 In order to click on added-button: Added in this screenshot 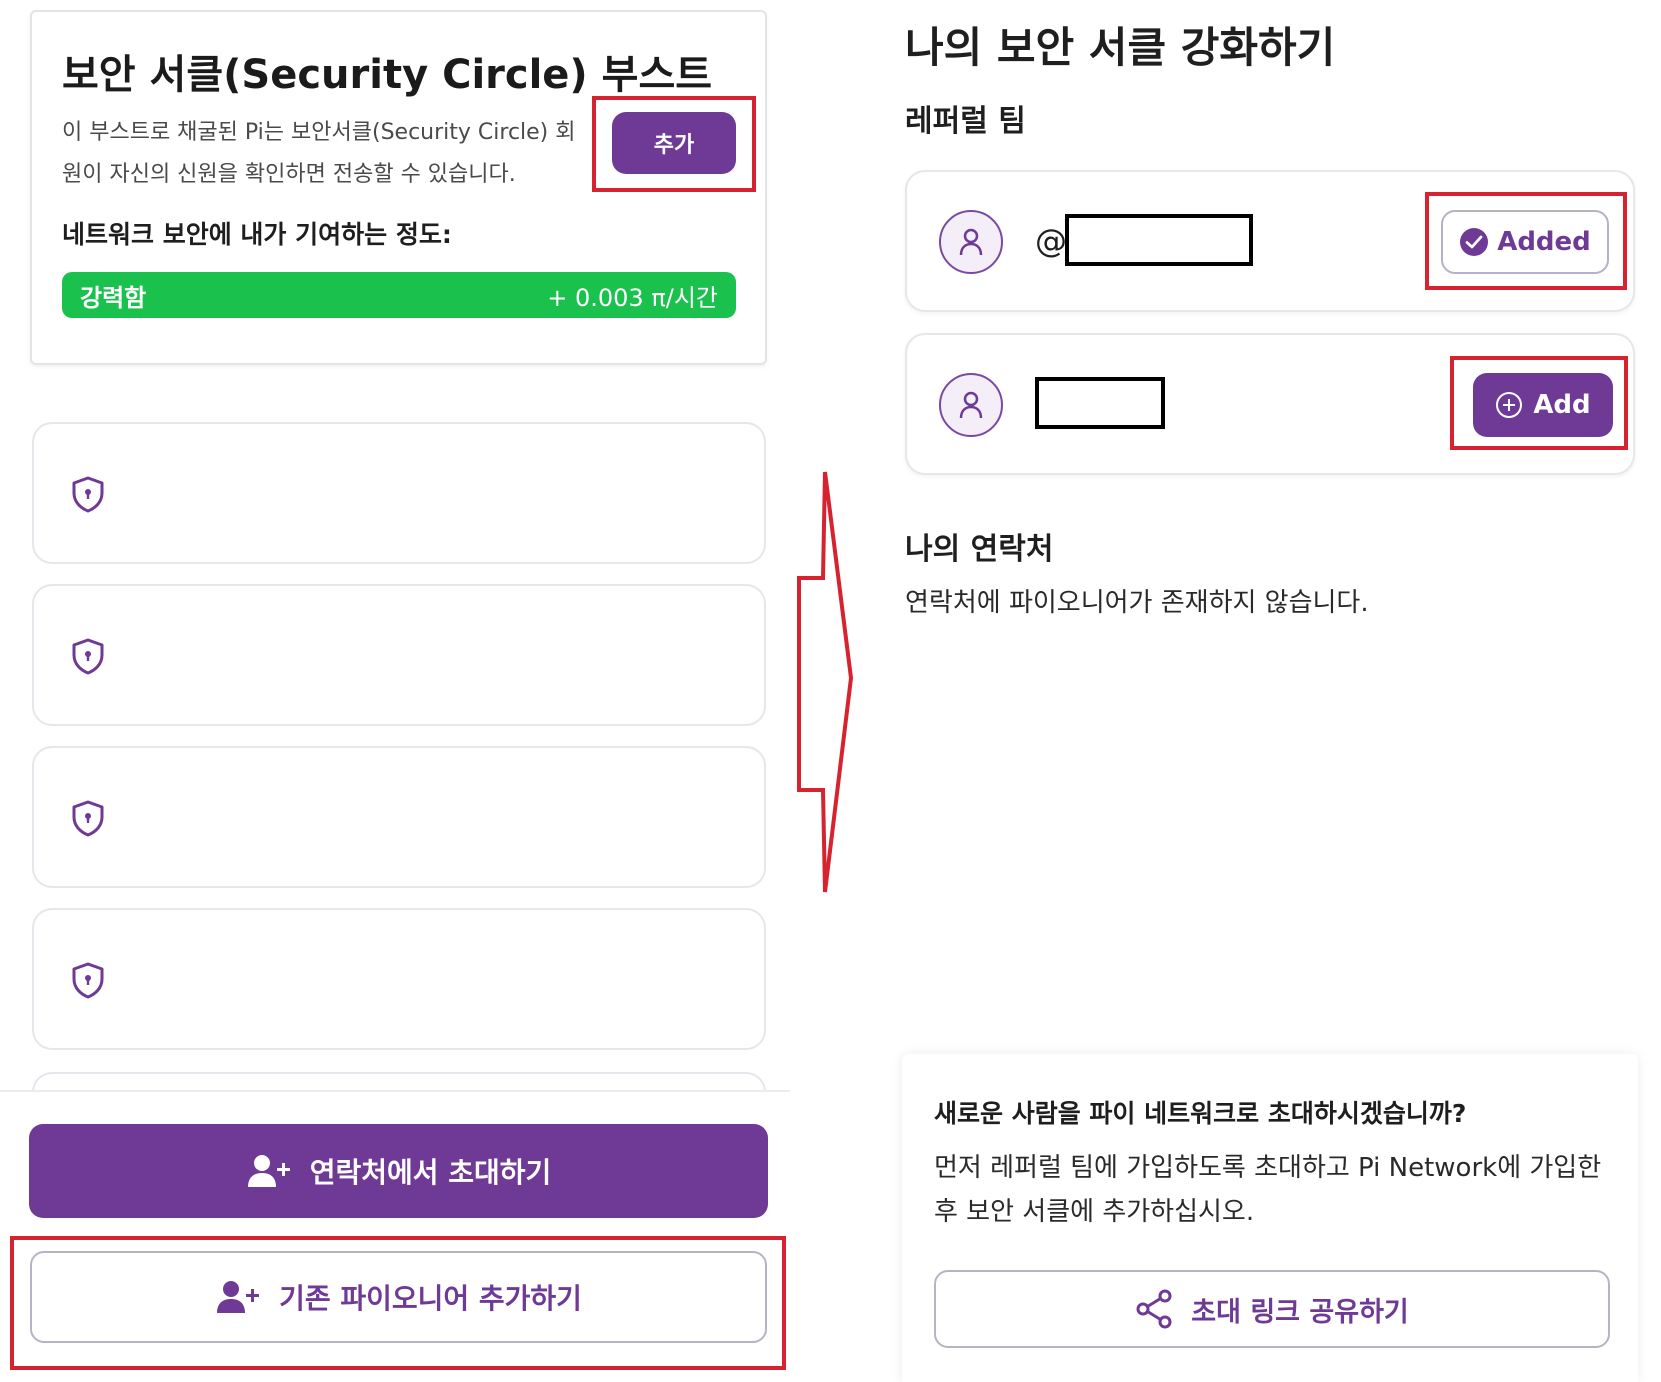, I will do `click(1525, 242)`.